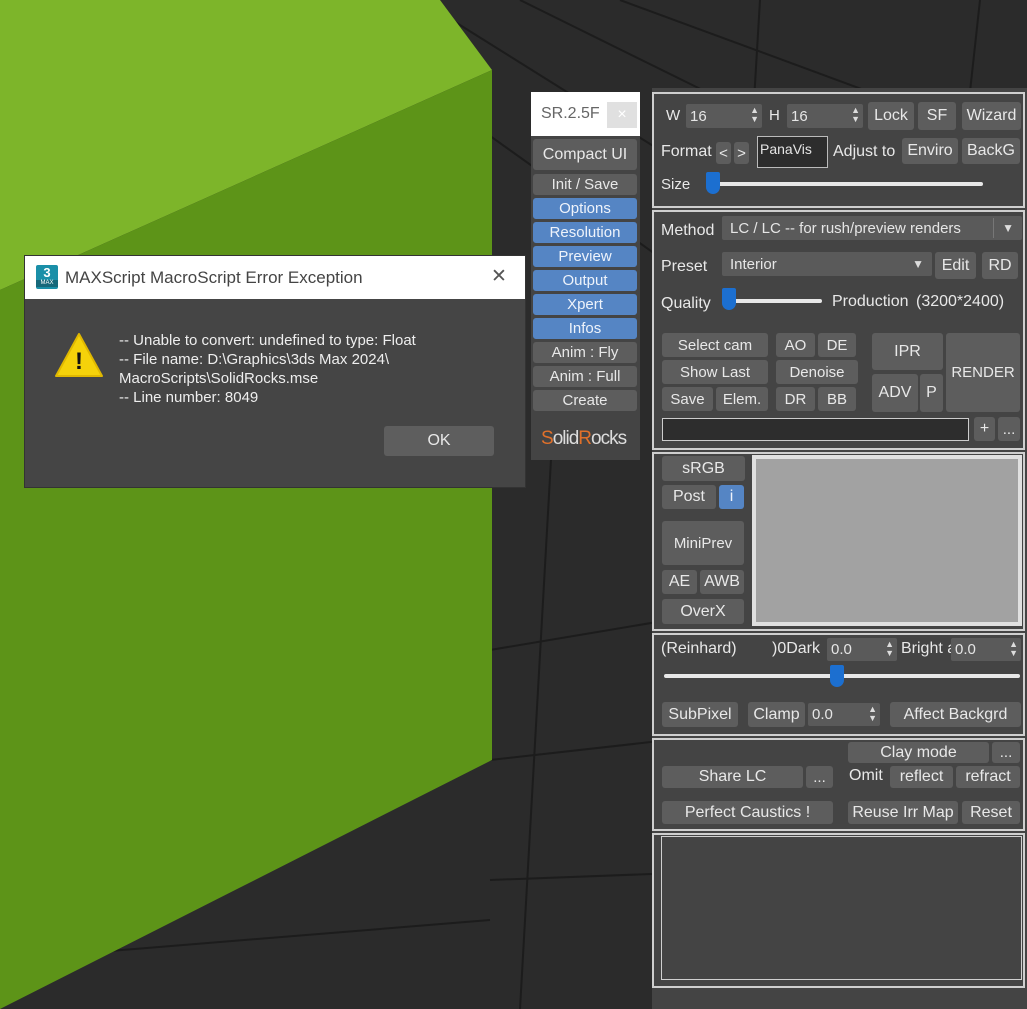  What do you see at coordinates (189, 397) in the screenshot?
I see `error-line: -- Line number: 8049` at bounding box center [189, 397].